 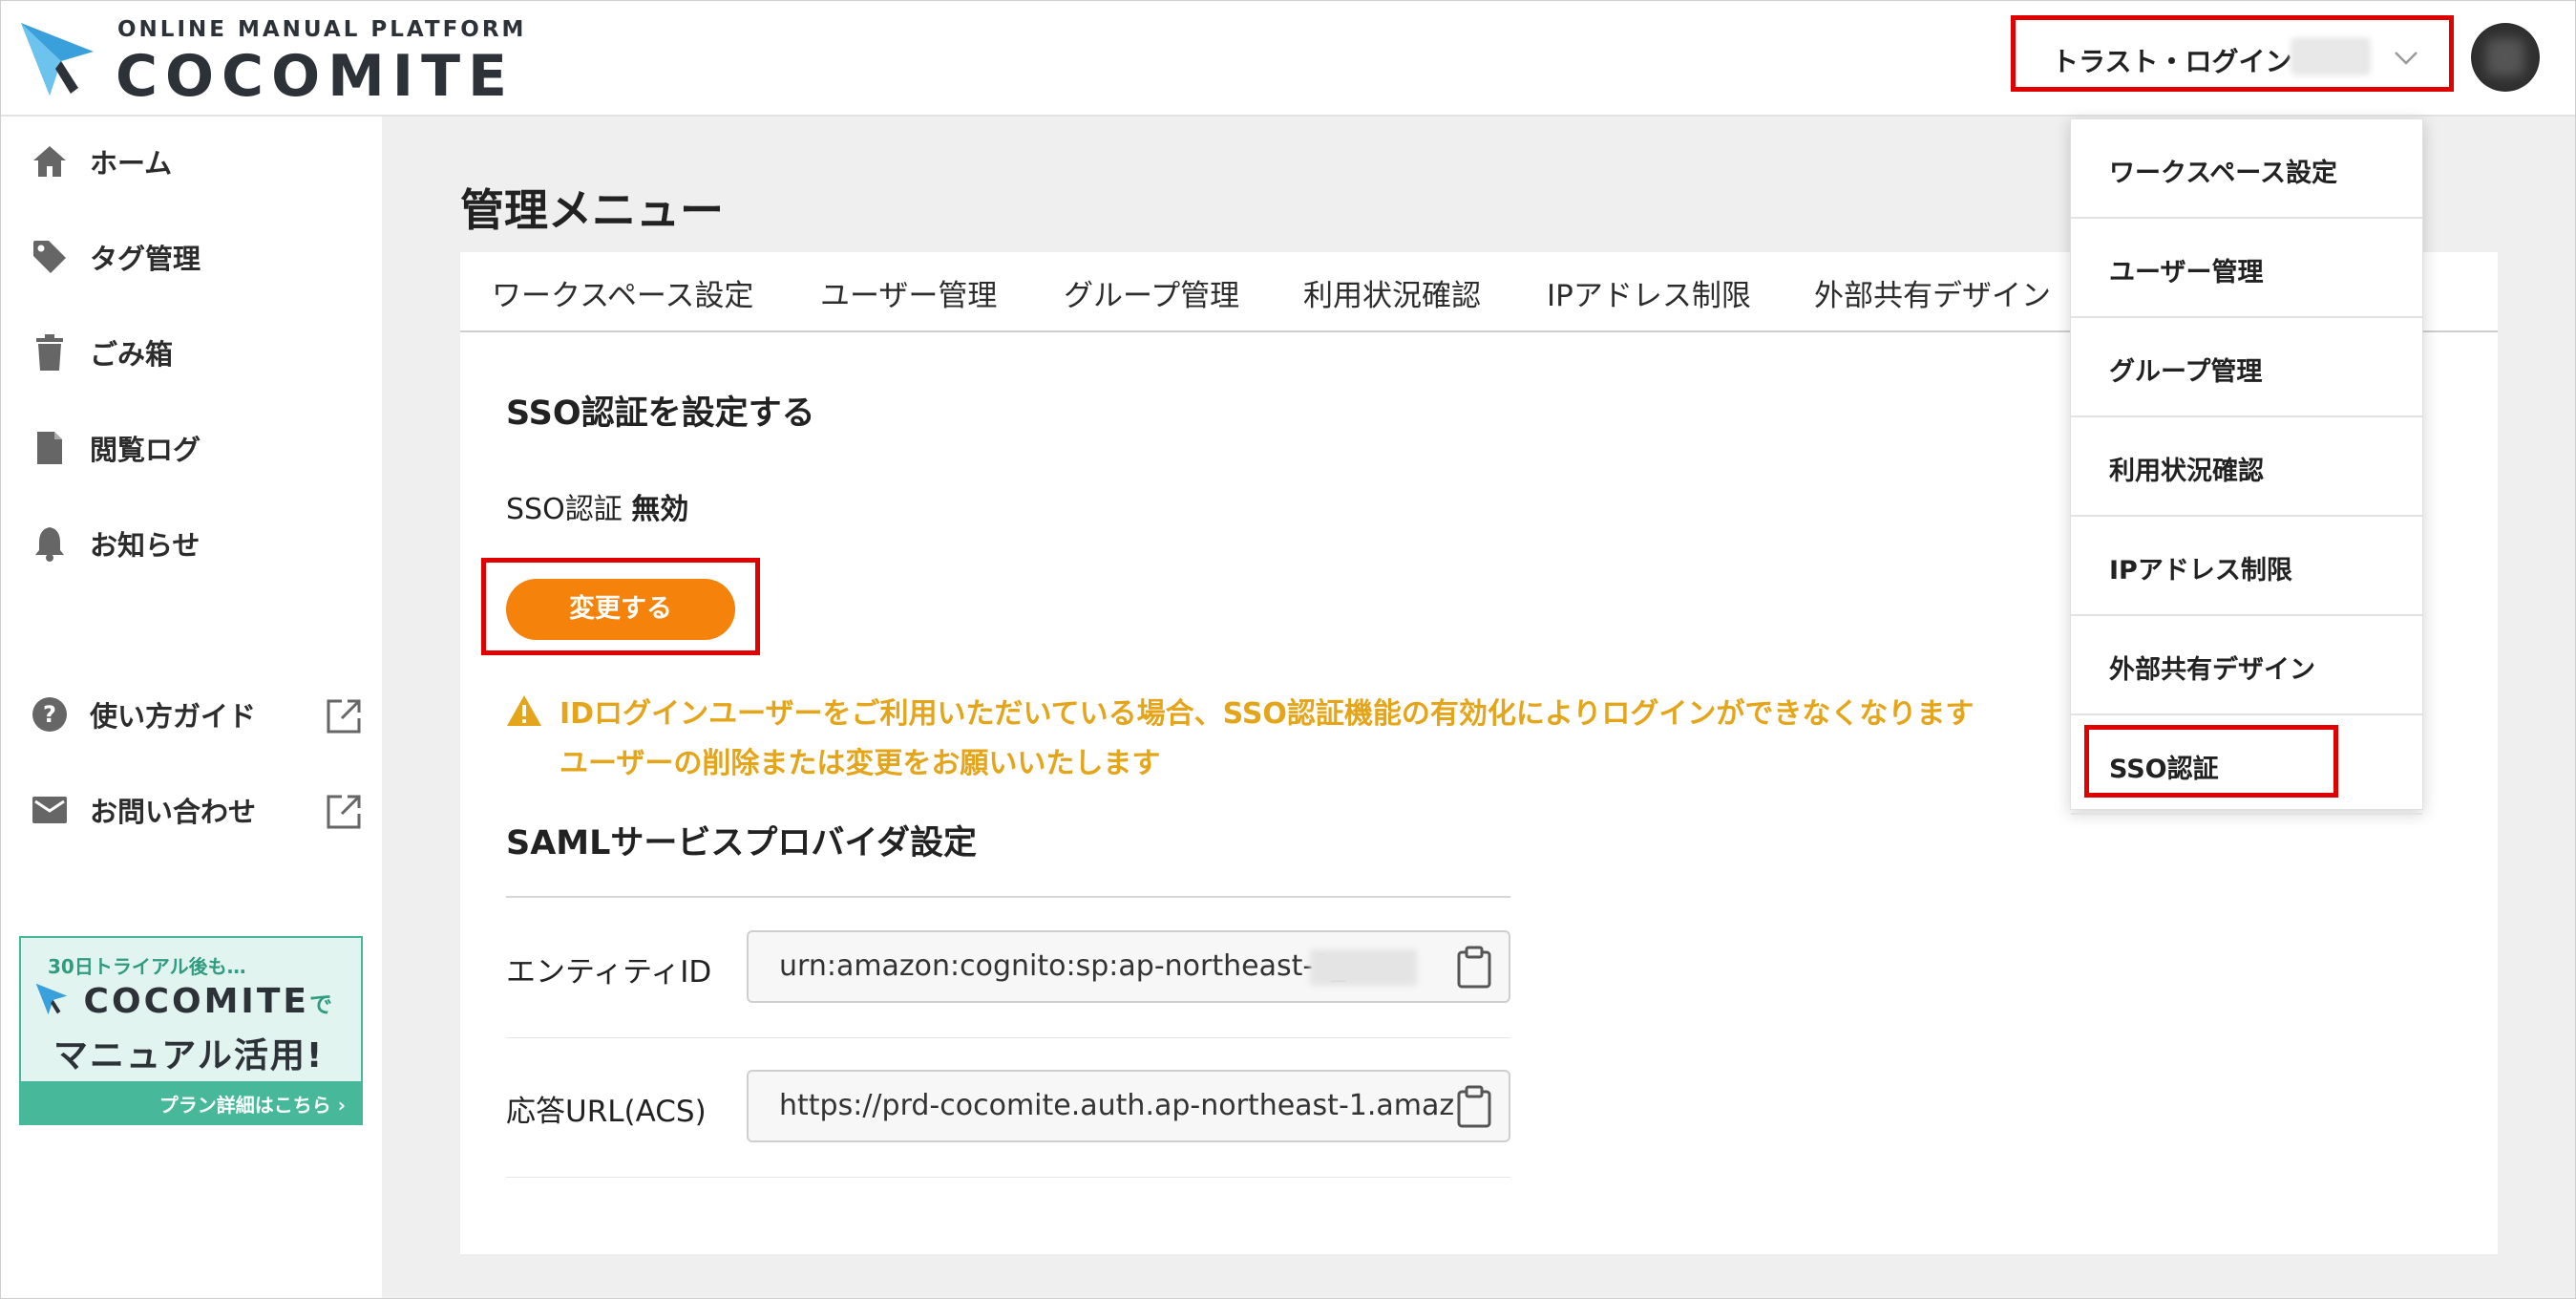 What do you see at coordinates (1932, 293) in the screenshot?
I see `tab-external-share-design: 外部共有デザイン` at bounding box center [1932, 293].